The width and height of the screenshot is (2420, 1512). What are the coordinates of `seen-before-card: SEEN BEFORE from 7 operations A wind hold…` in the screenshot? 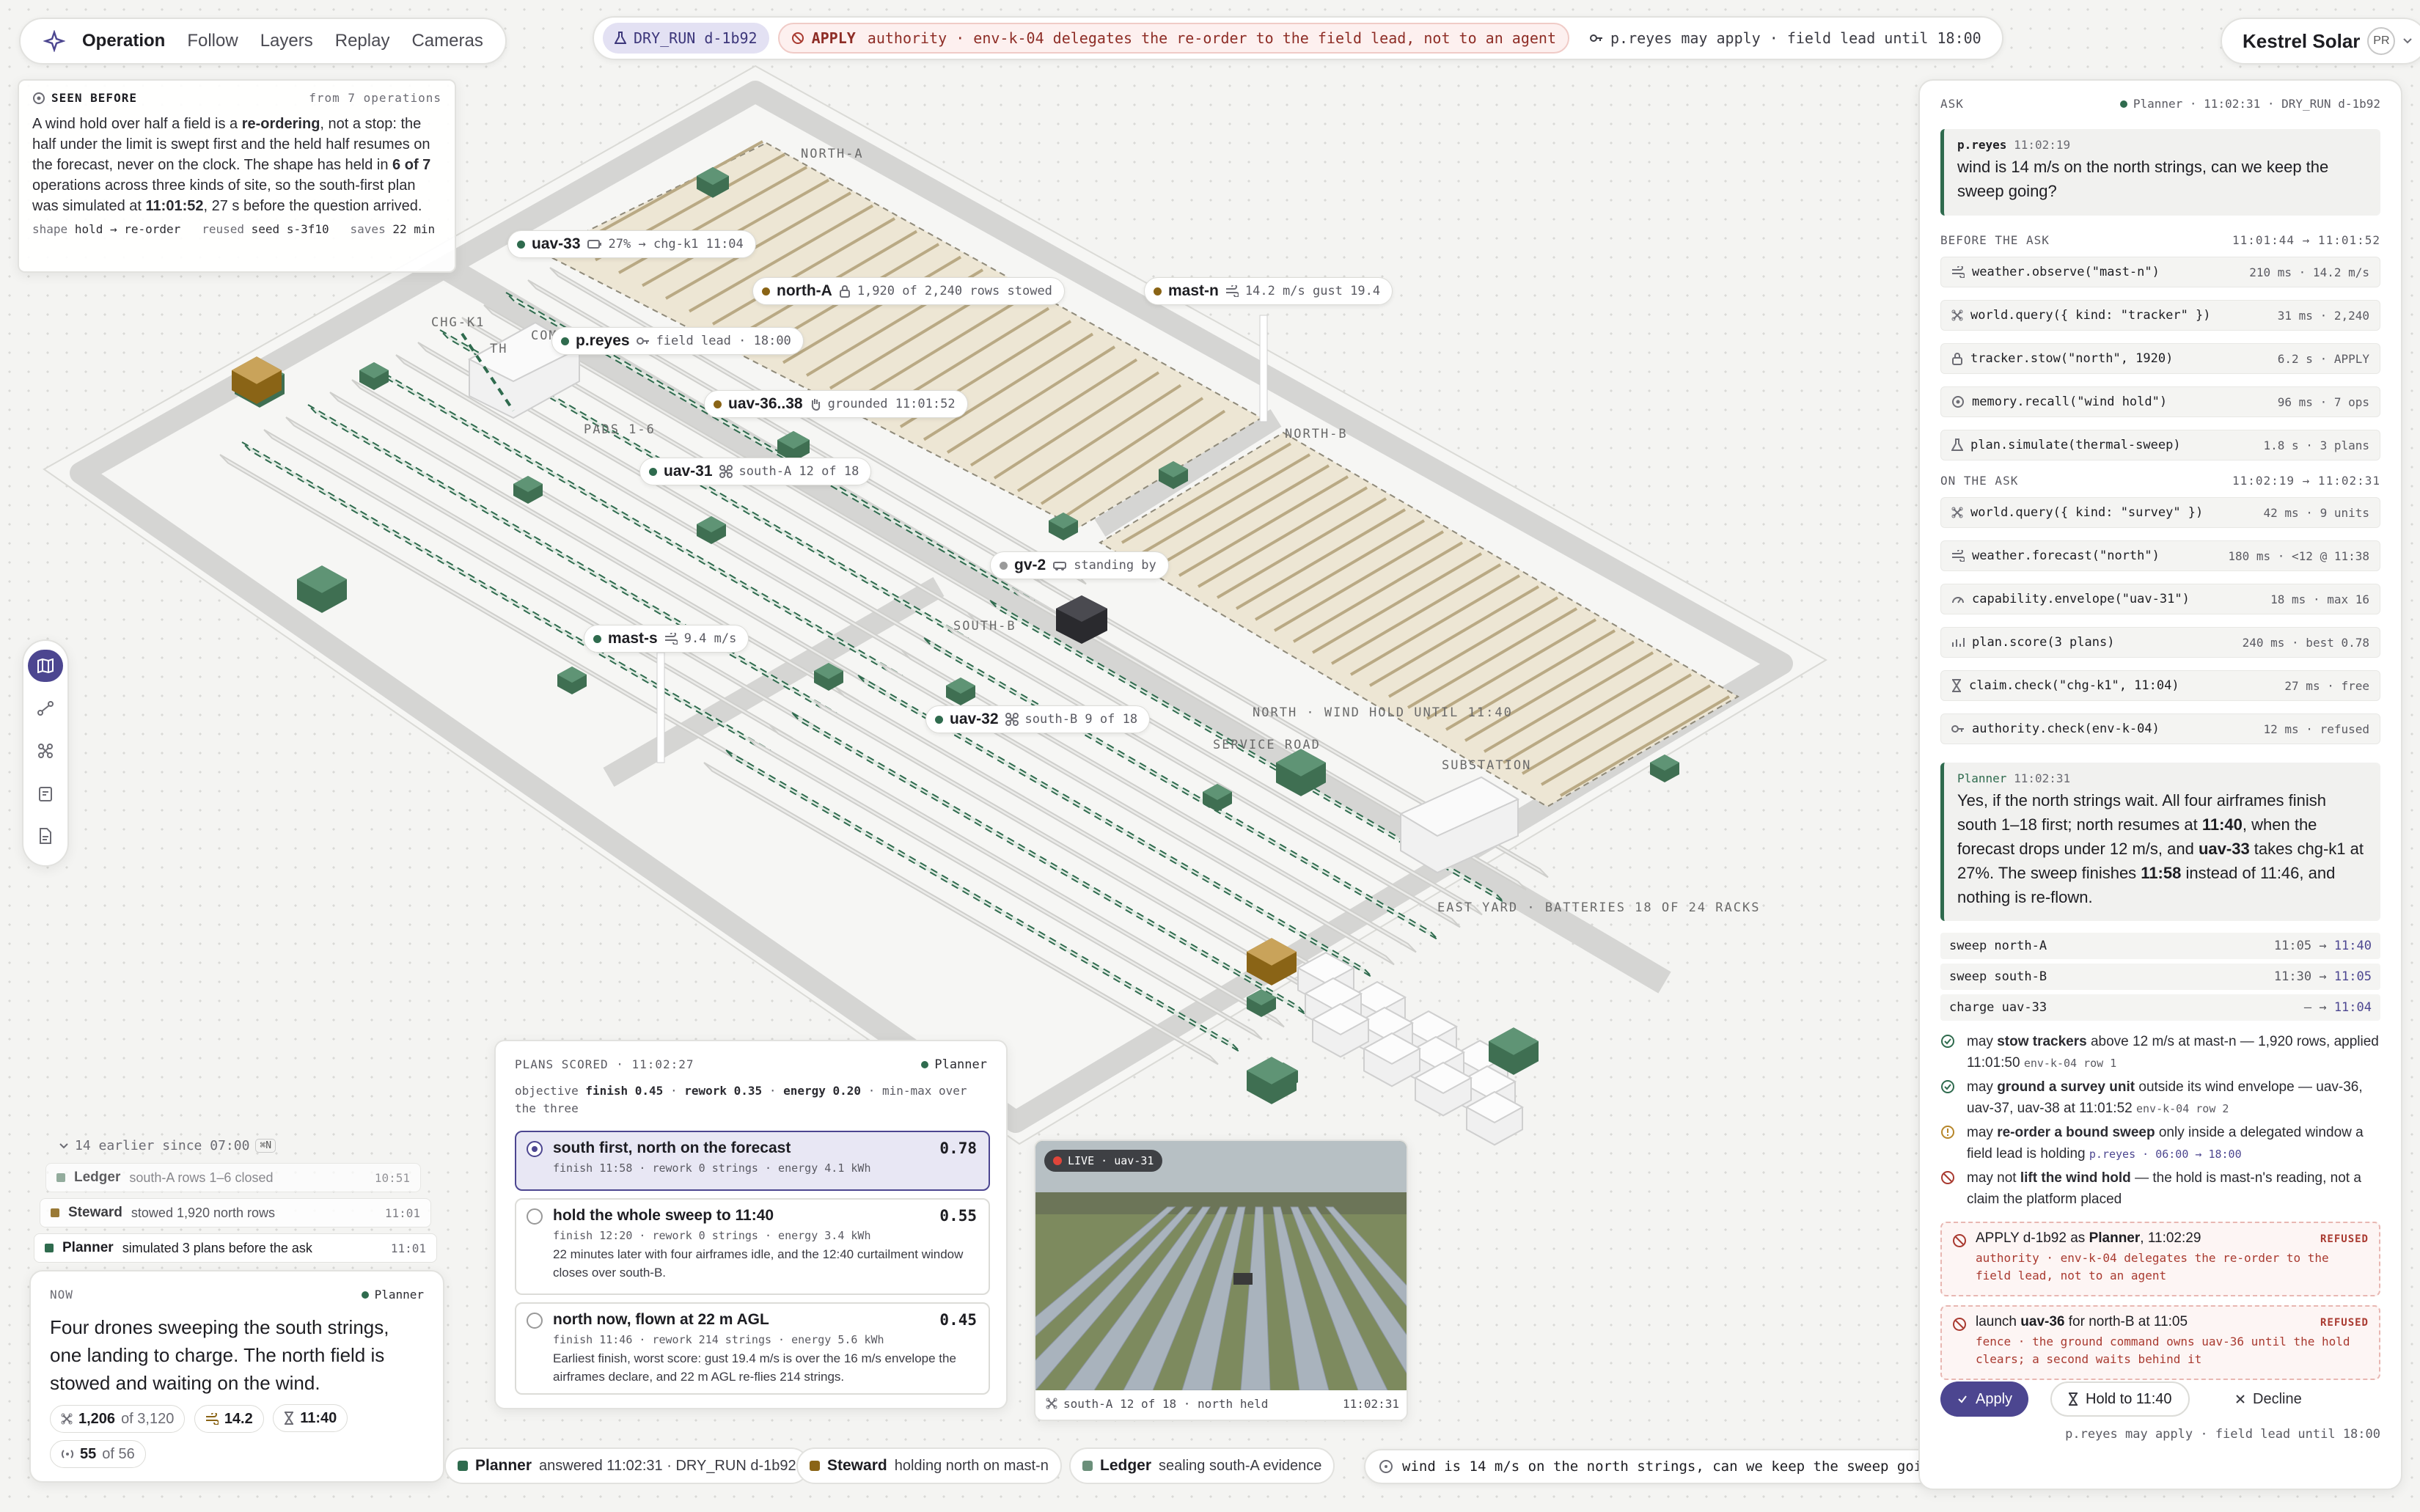 It's located at (237, 176).